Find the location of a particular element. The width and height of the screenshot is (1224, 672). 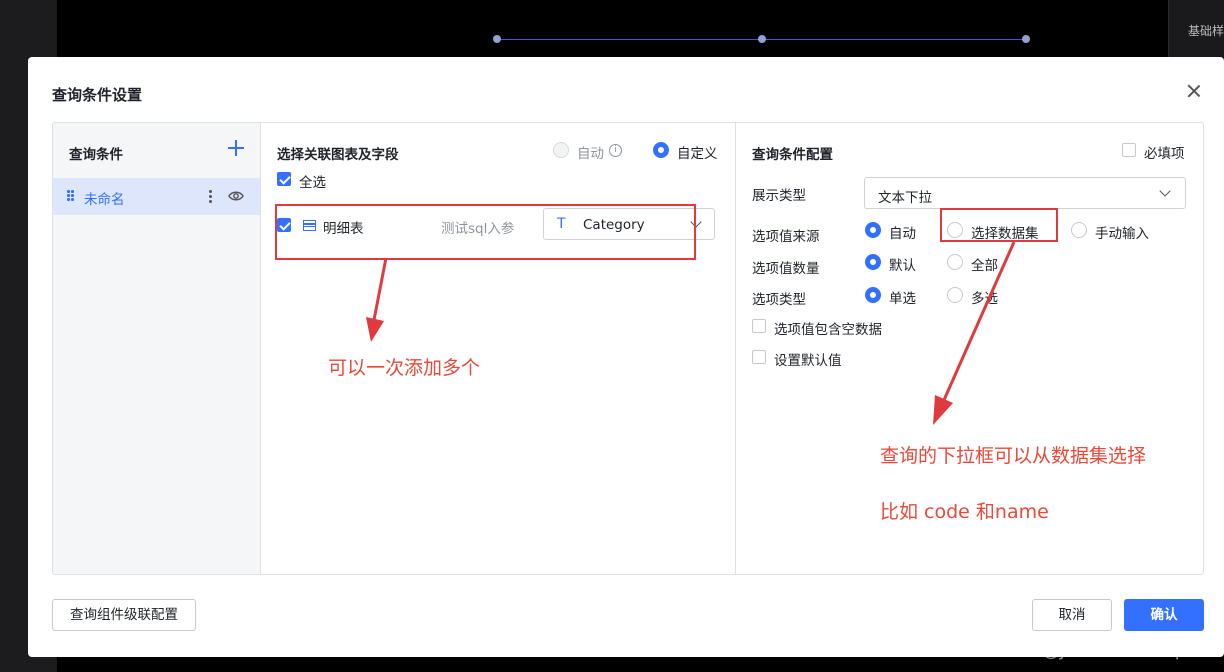

annotation-text: 比如 code 和name is located at coordinates (964, 512).